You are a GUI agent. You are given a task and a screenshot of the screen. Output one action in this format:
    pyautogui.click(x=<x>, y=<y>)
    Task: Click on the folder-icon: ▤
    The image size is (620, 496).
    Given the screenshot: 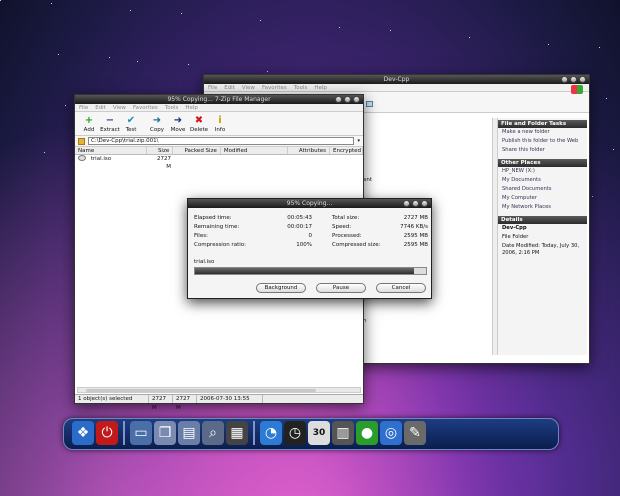 What is the action you would take?
    pyautogui.click(x=189, y=433)
    